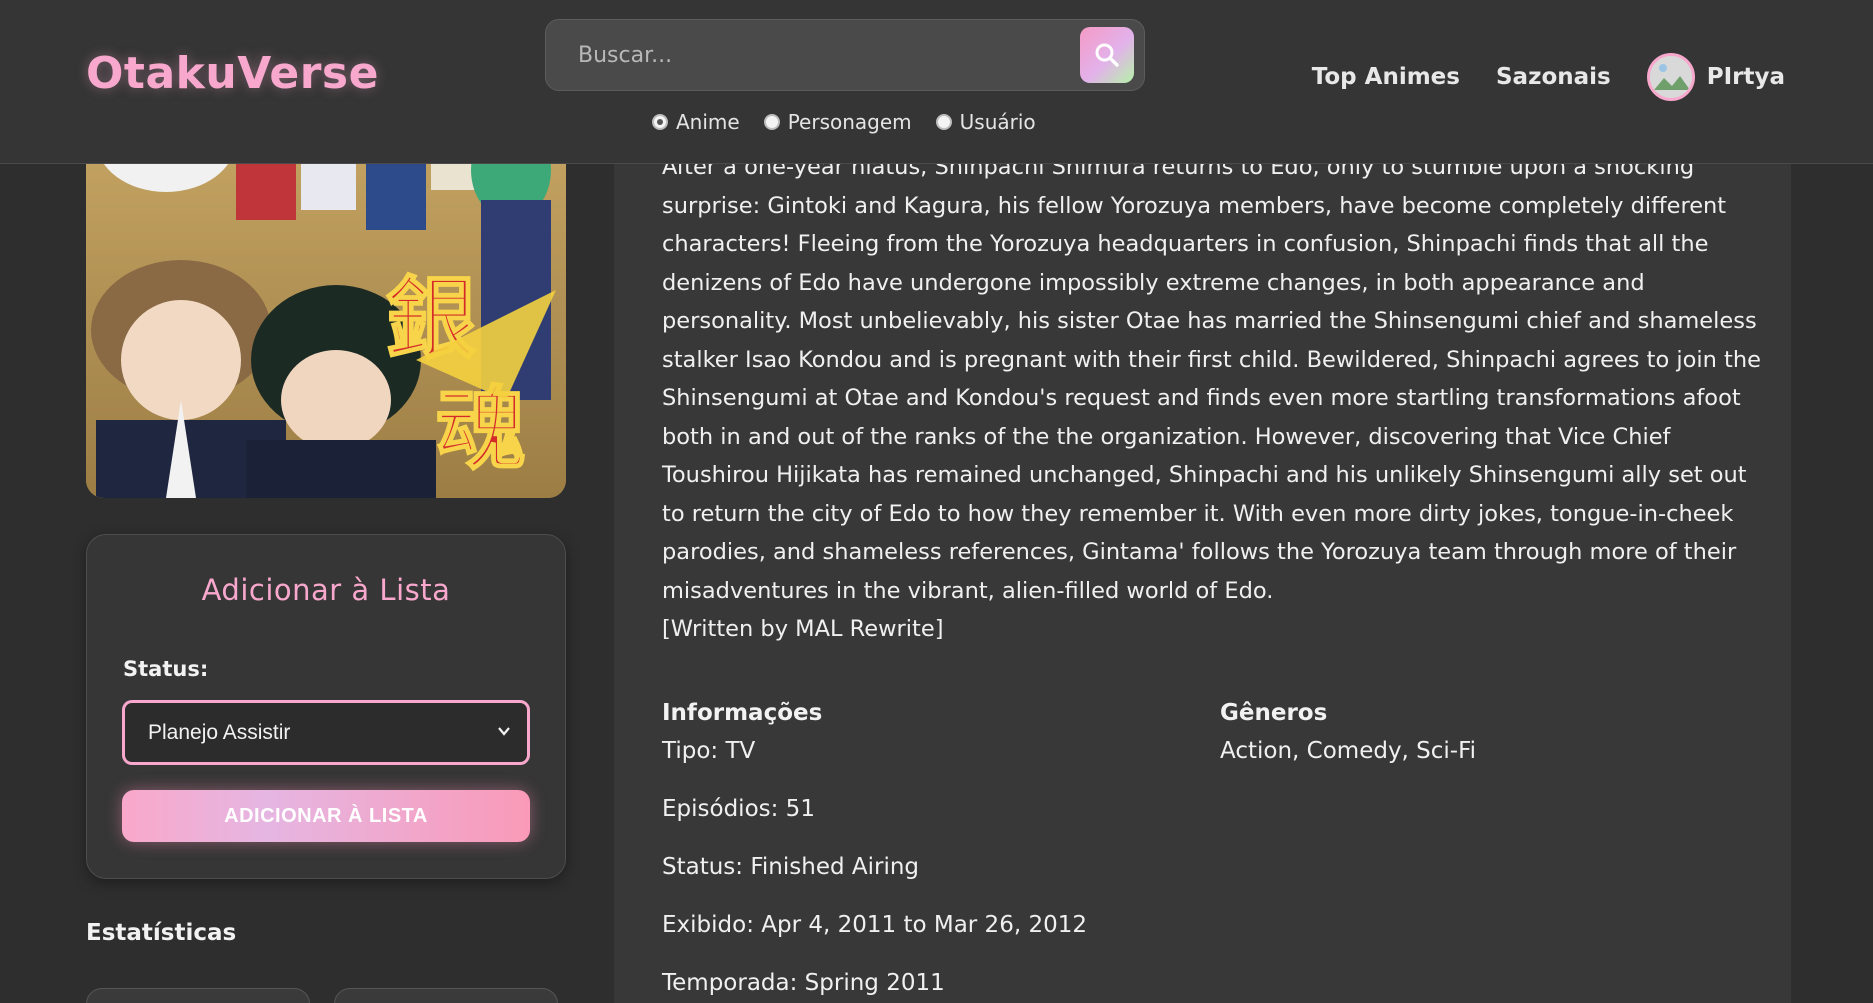 This screenshot has height=1003, width=1873. What do you see at coordinates (166, 669) in the screenshot?
I see `status-label: Status:` at bounding box center [166, 669].